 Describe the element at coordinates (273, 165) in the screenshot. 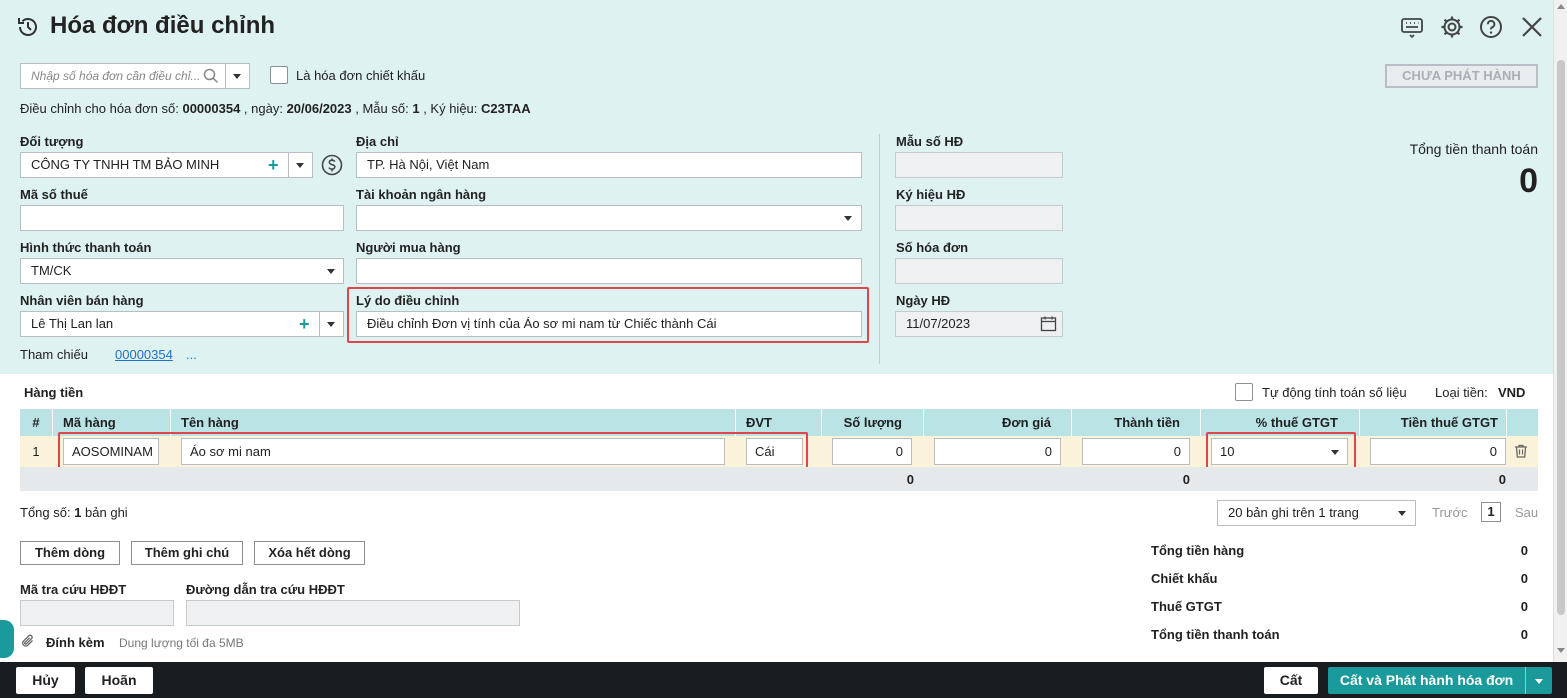

I see `add-customer-icon: +` at that location.